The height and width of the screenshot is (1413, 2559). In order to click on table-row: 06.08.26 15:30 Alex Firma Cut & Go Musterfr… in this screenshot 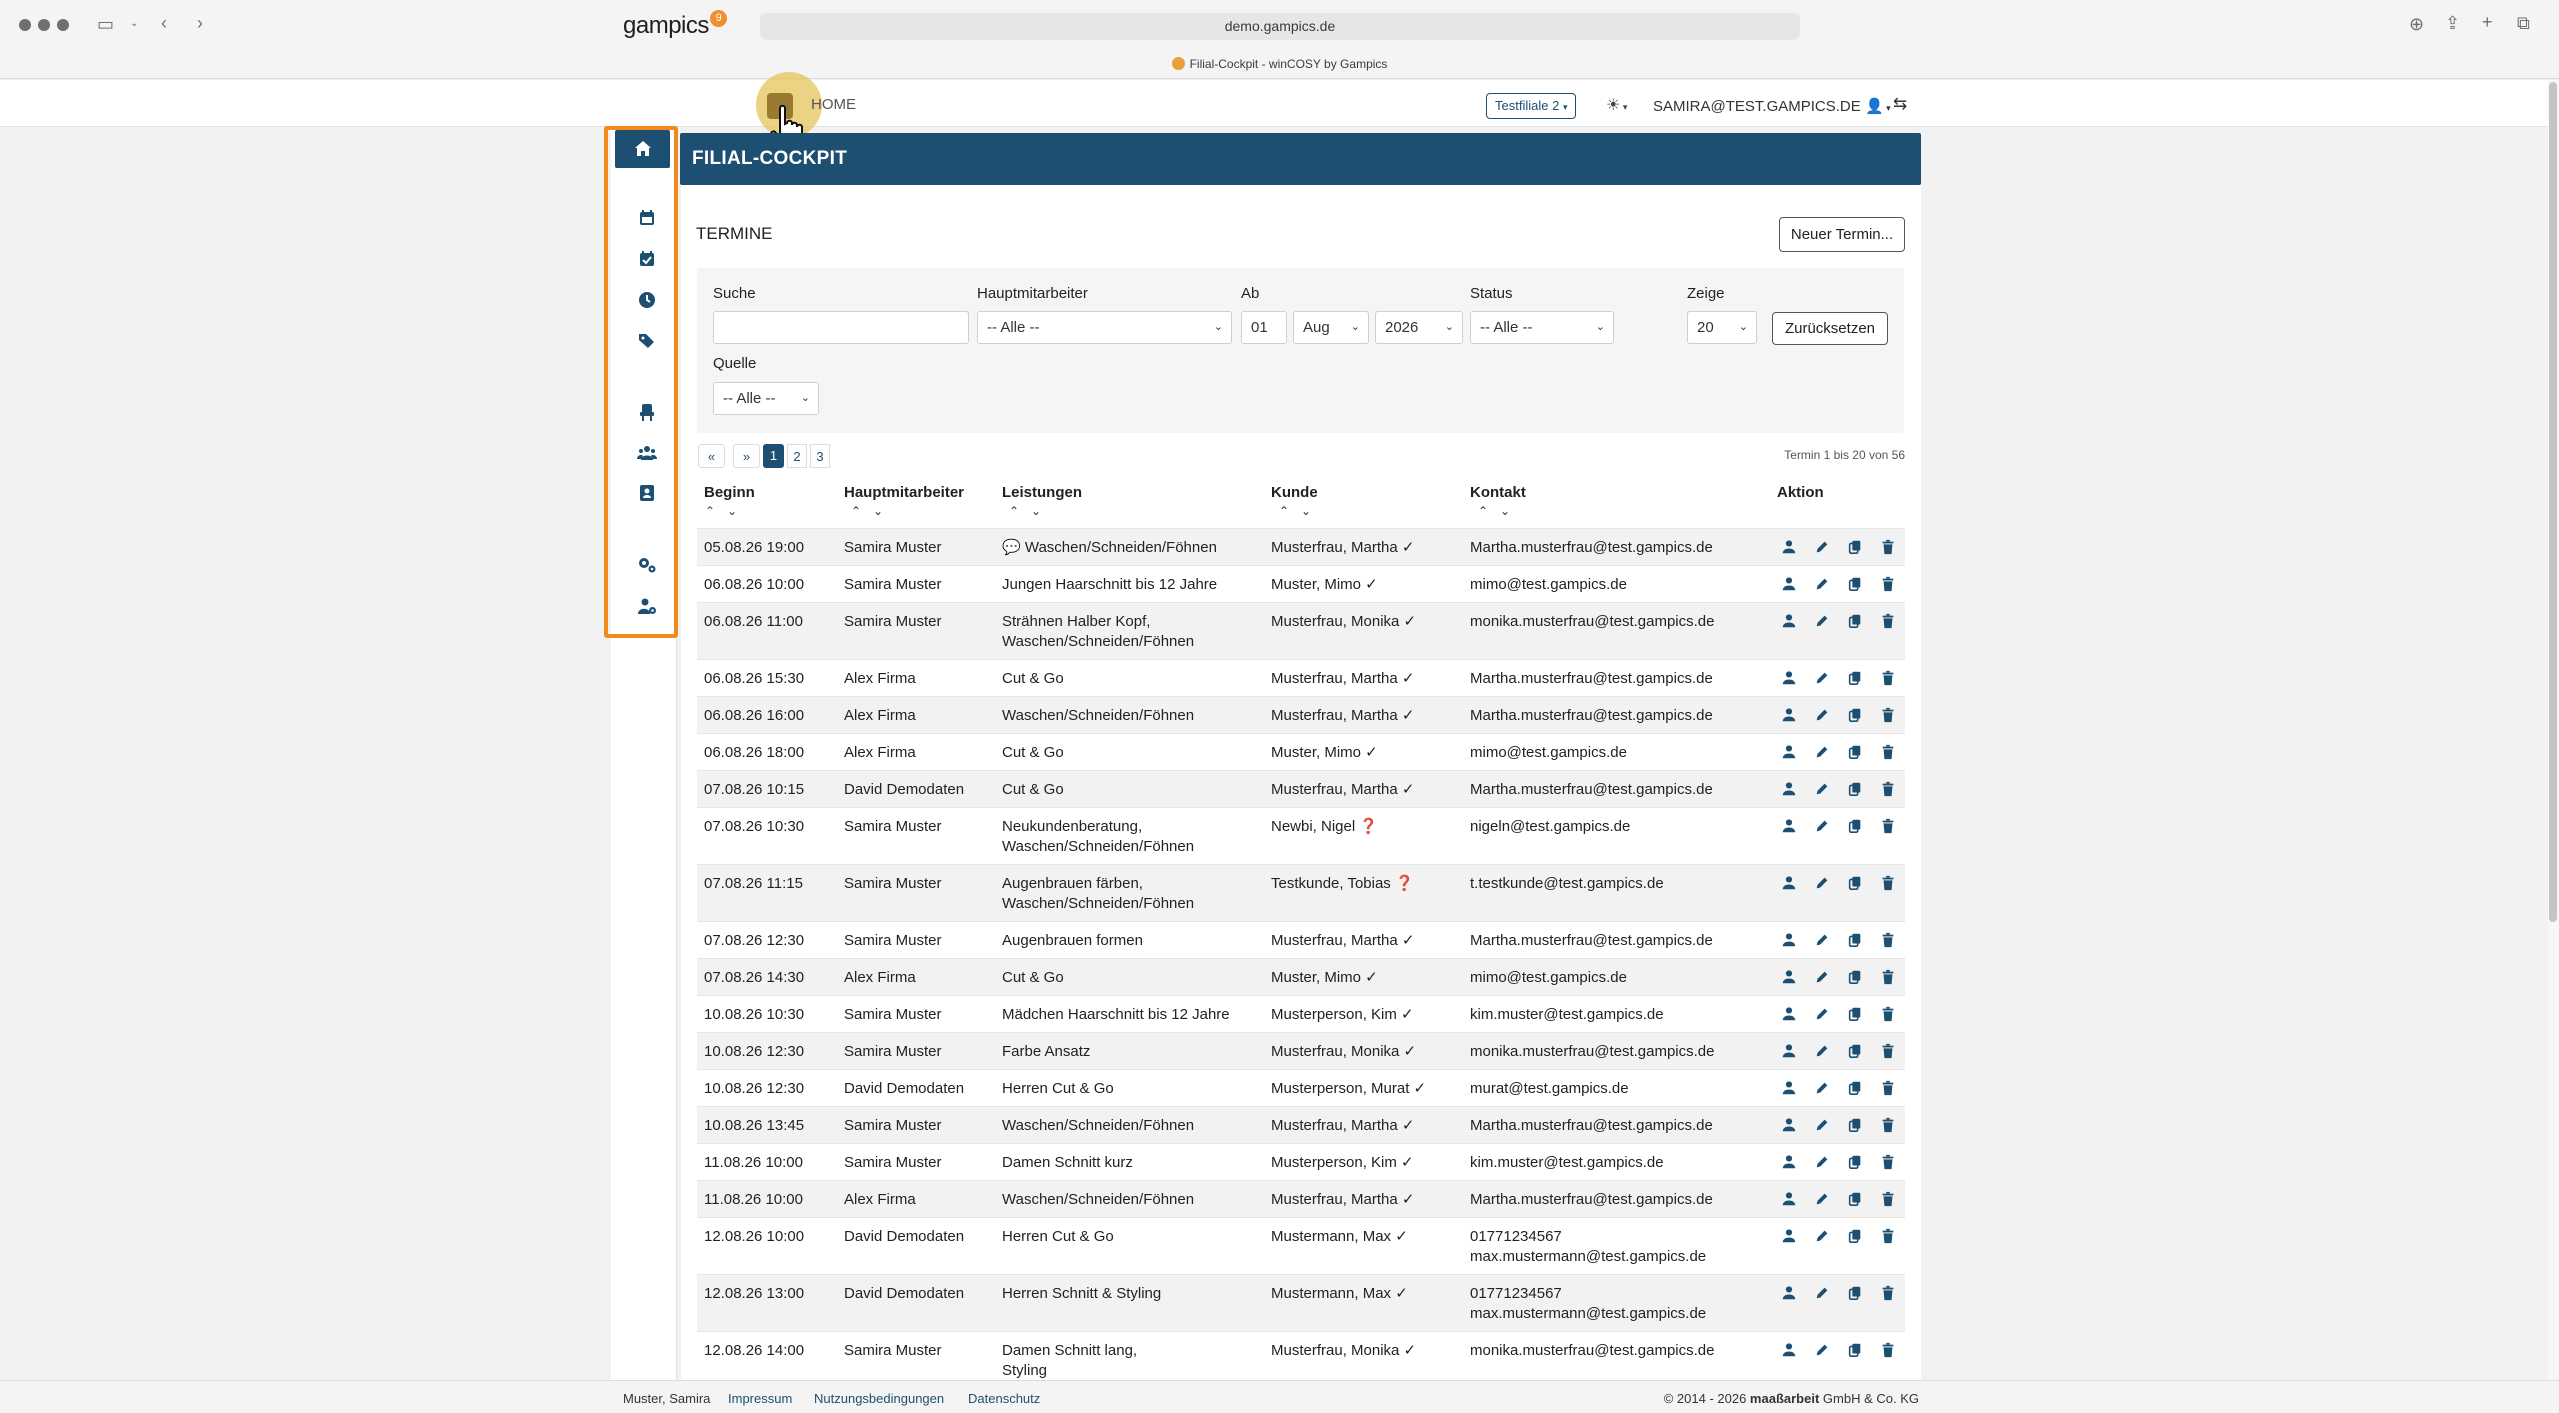, I will do `click(1301, 677)`.